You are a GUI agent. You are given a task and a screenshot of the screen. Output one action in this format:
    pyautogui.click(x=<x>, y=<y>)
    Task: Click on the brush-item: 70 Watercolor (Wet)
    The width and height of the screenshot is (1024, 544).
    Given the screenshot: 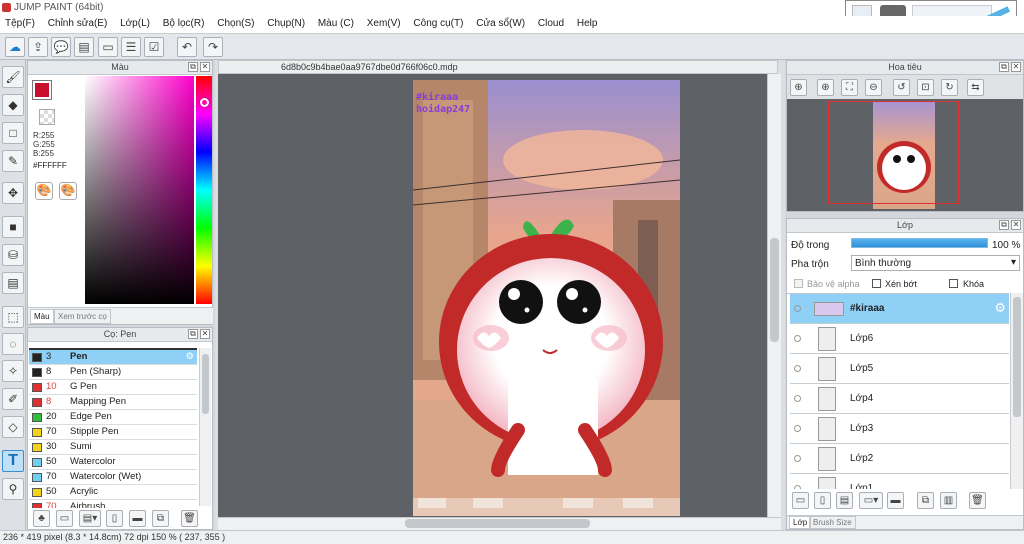 What is the action you would take?
    pyautogui.click(x=113, y=477)
    